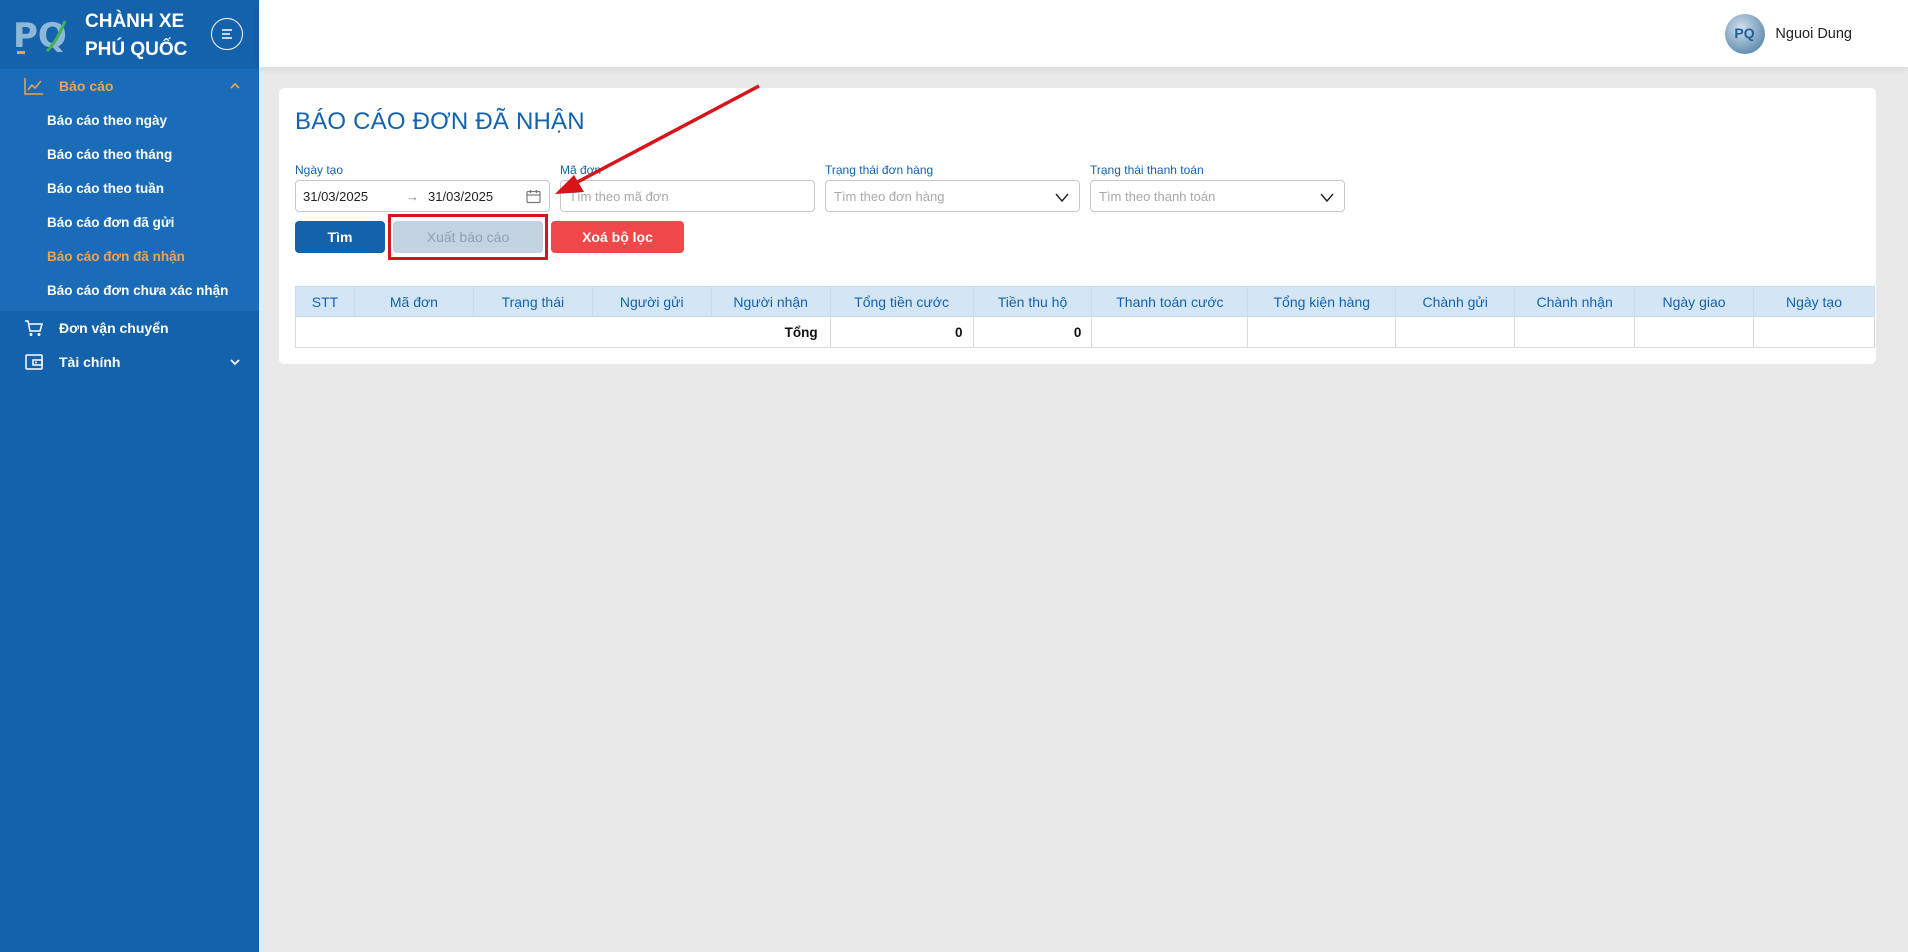 The width and height of the screenshot is (1908, 952). I want to click on brand-name: CHÀNH XE PHÚ QUỐC, so click(136, 36).